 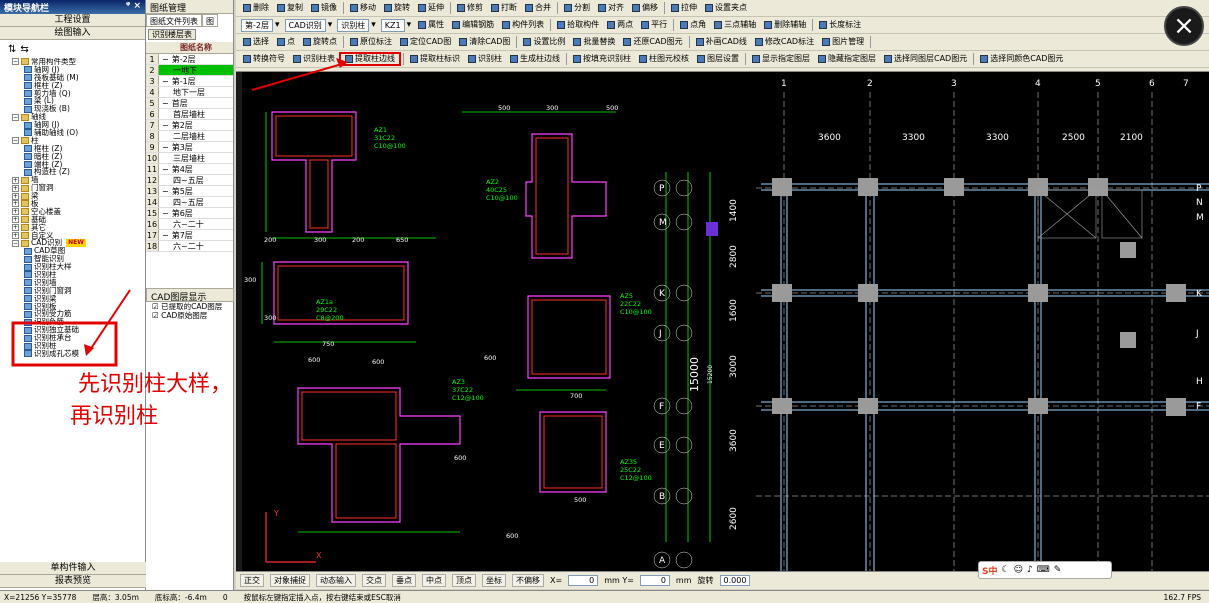 I want to click on snap-toggle-button: 交点, so click(x=374, y=580).